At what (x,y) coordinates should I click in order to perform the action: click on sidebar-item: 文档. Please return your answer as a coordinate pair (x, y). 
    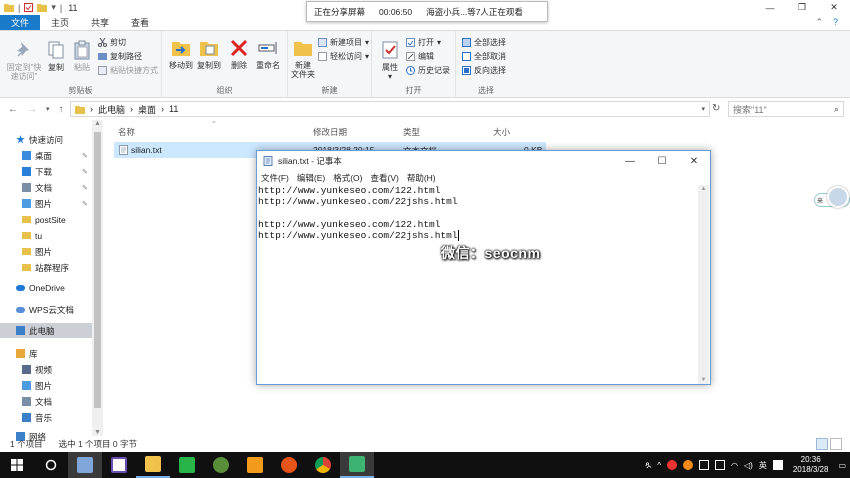
    Looking at the image, I should click on (46, 401).